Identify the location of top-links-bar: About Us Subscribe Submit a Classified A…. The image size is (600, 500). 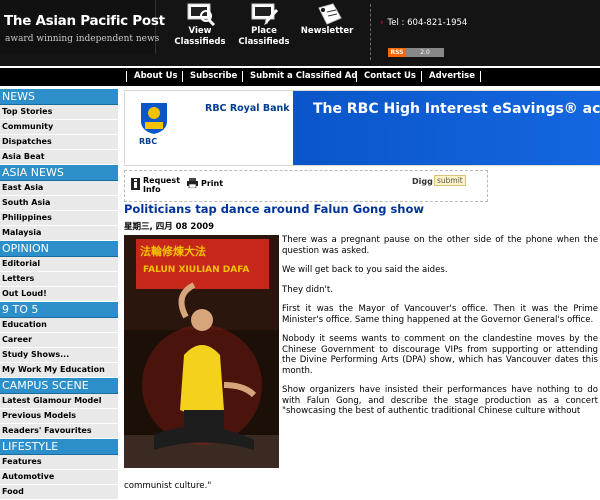
(300, 76).